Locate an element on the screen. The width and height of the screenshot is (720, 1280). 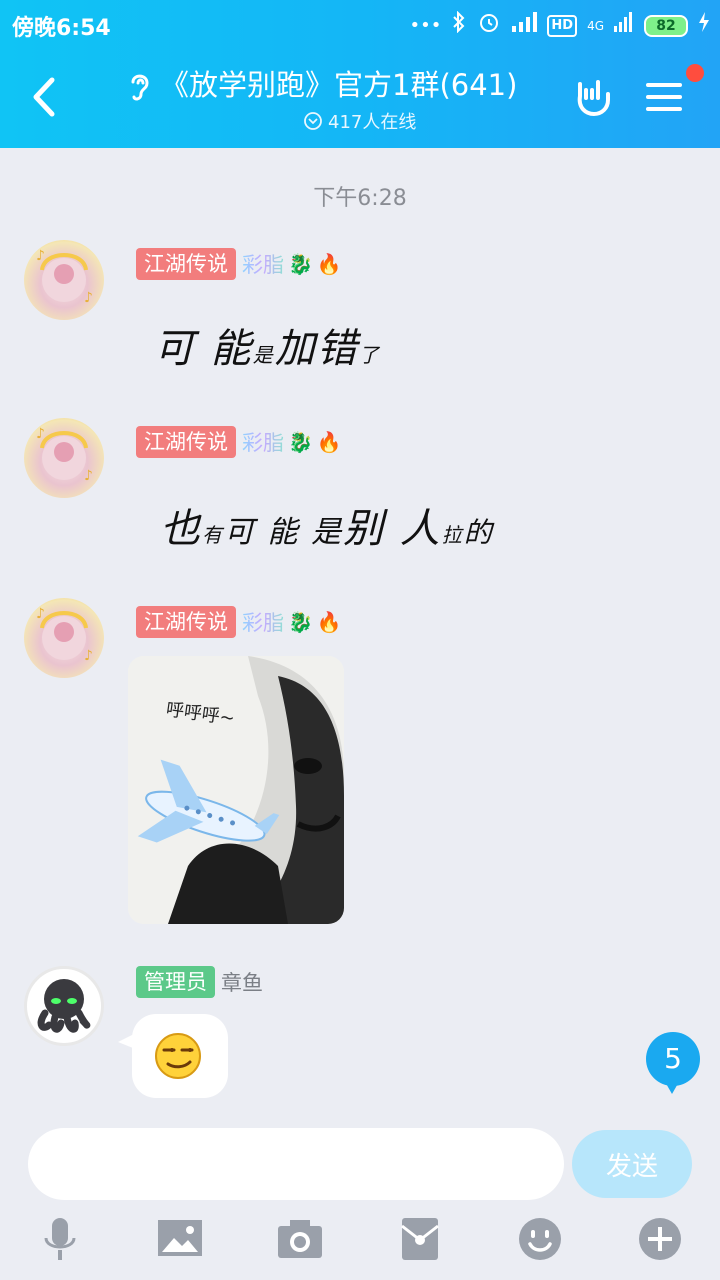
message-input is located at coordinates (296, 1164).